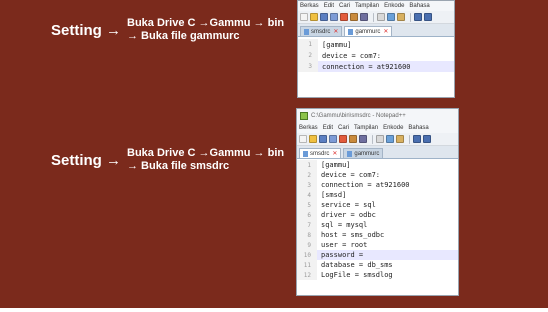  I want to click on code-text: [smsd], so click(334, 195).